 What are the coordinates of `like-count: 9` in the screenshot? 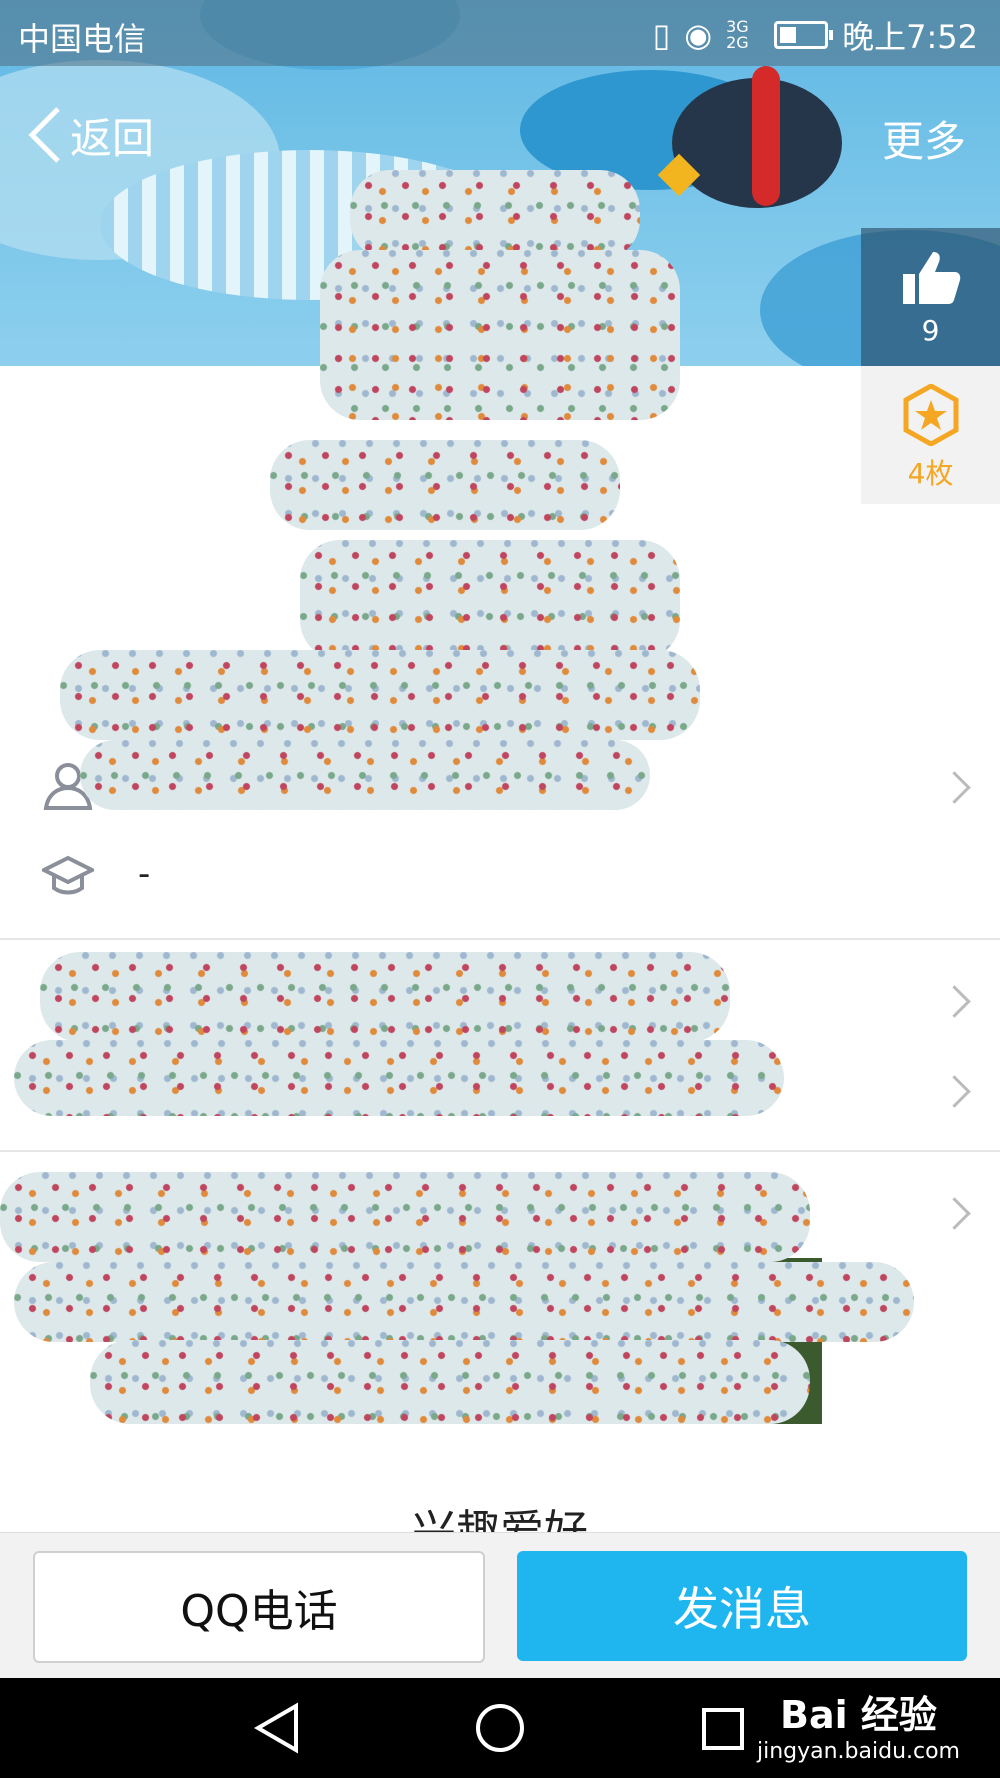 It's located at (930, 330).